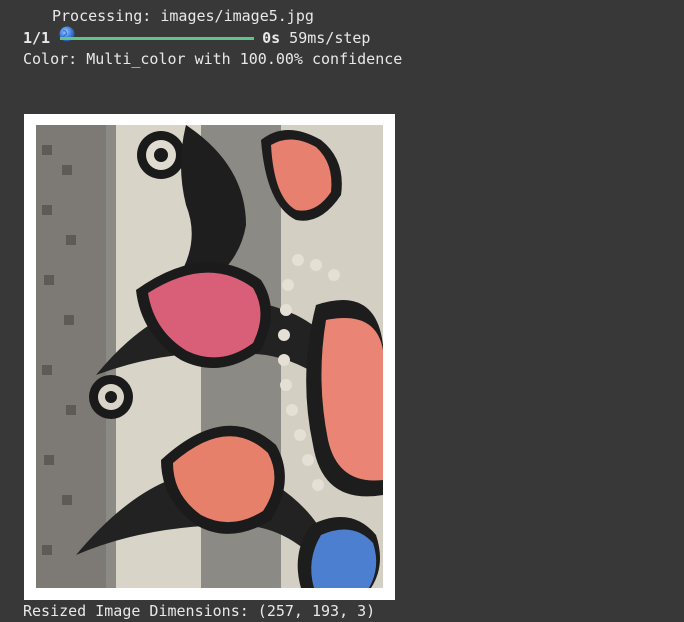 This screenshot has height=622, width=684. Describe the element at coordinates (271, 38) in the screenshot. I see `elapsed-time: 0s` at that location.